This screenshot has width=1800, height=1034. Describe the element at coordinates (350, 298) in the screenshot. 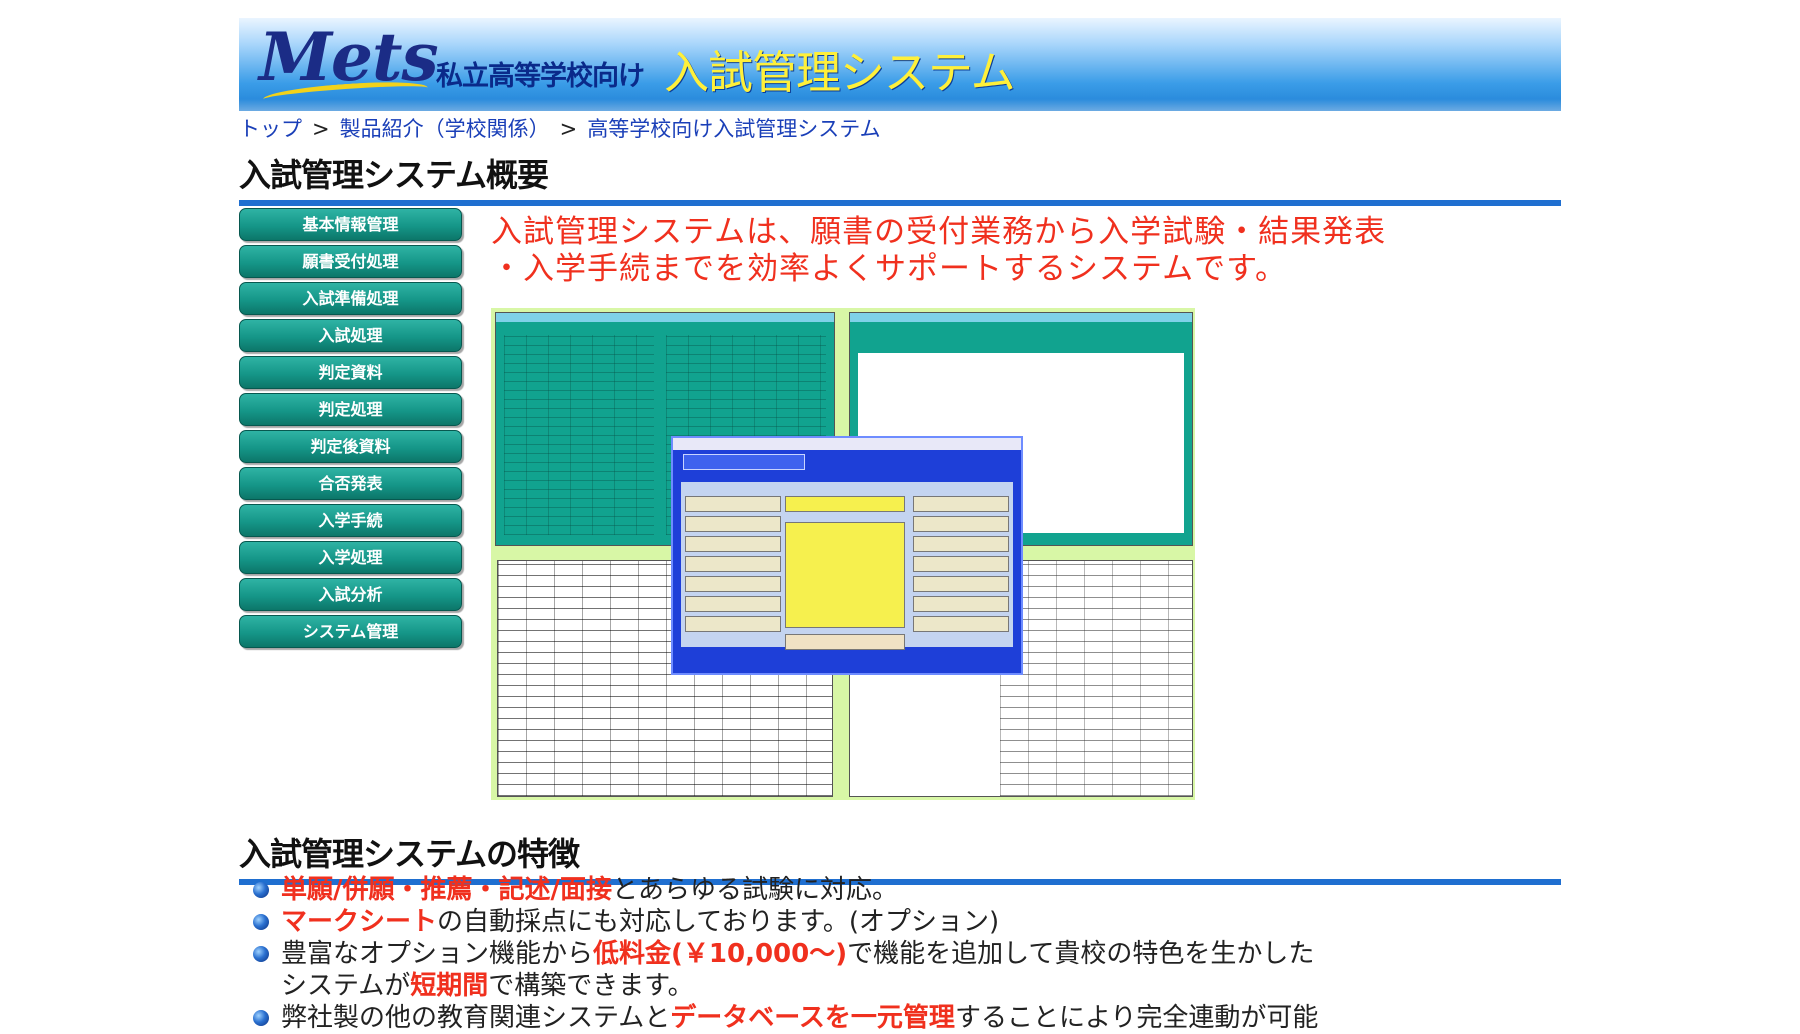

I see `sidebar-item-exam-prep: 入試準備処理` at that location.